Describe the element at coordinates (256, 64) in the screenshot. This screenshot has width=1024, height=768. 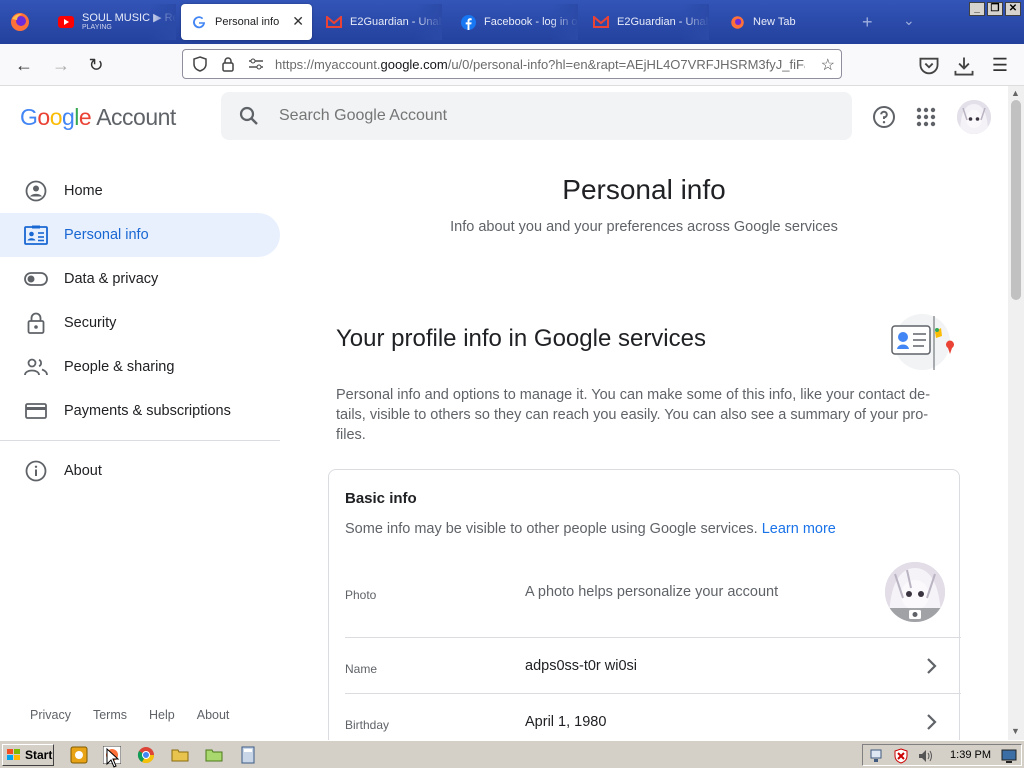
I see `site-permissions-icon` at that location.